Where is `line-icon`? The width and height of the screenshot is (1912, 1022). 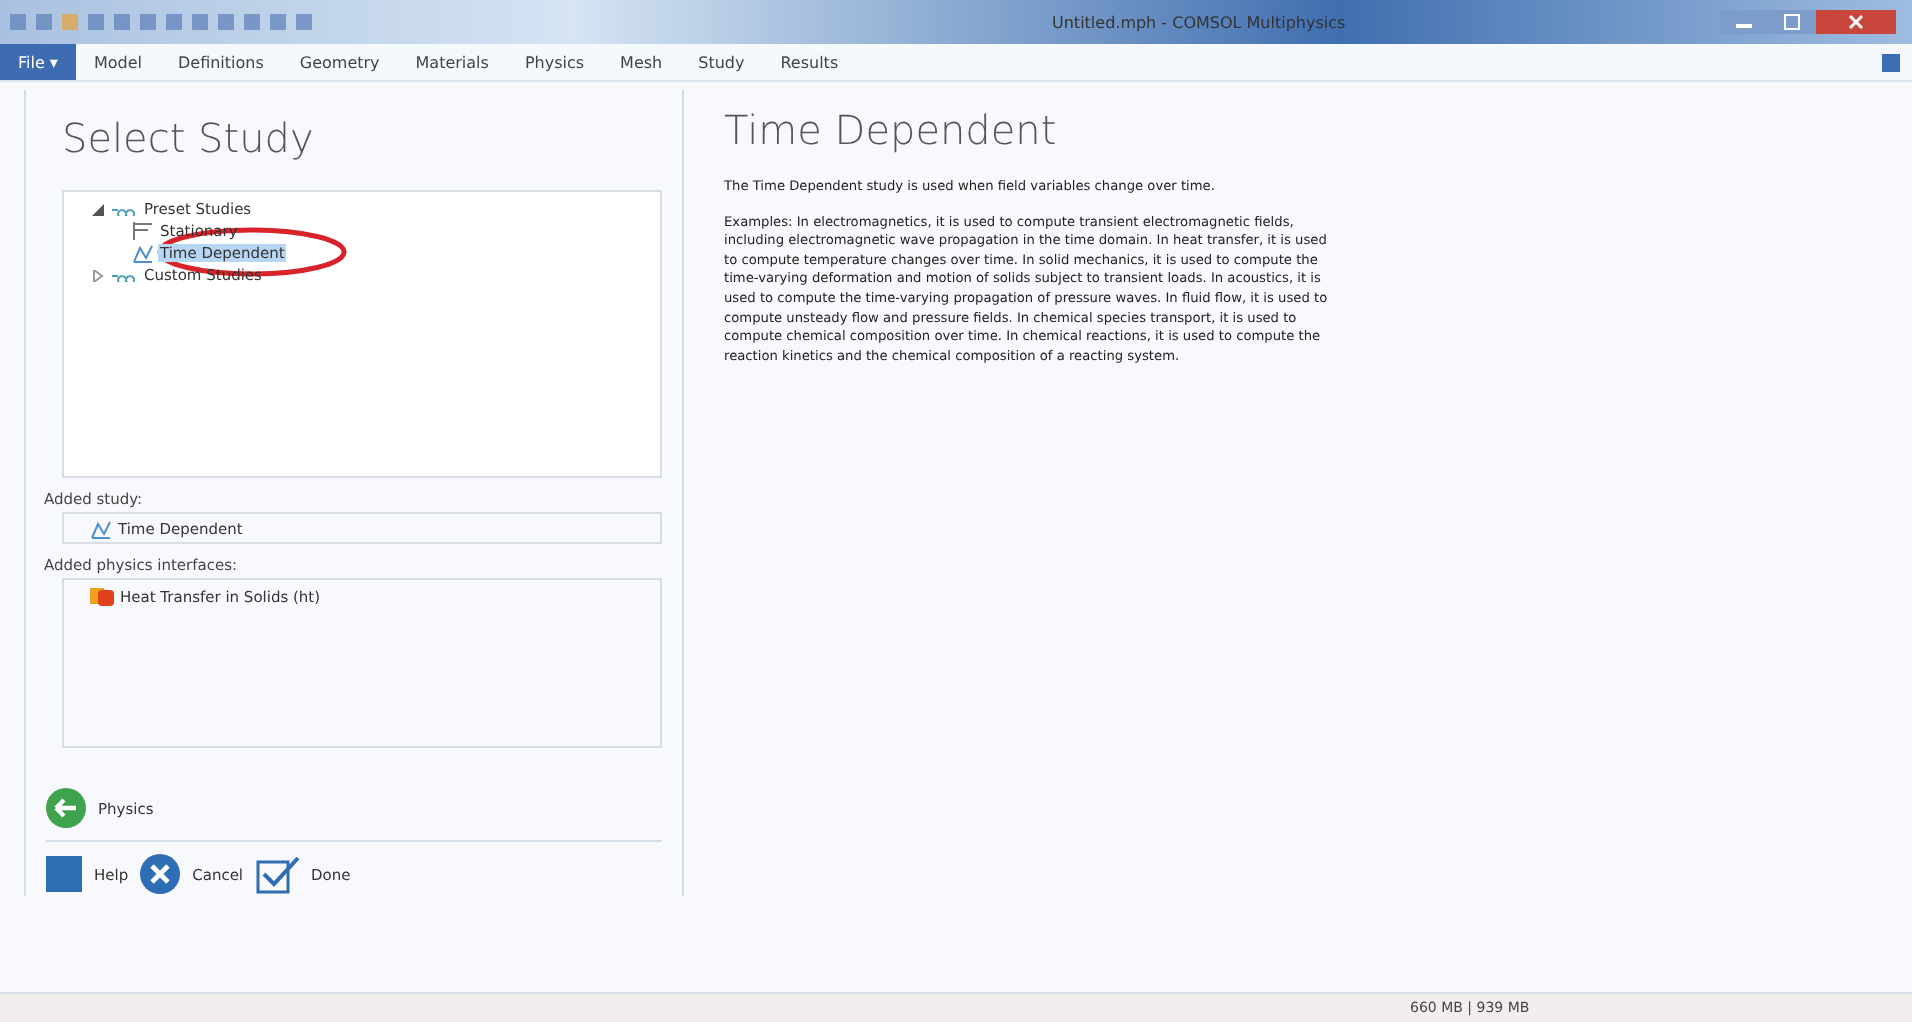
line-icon is located at coordinates (143, 231).